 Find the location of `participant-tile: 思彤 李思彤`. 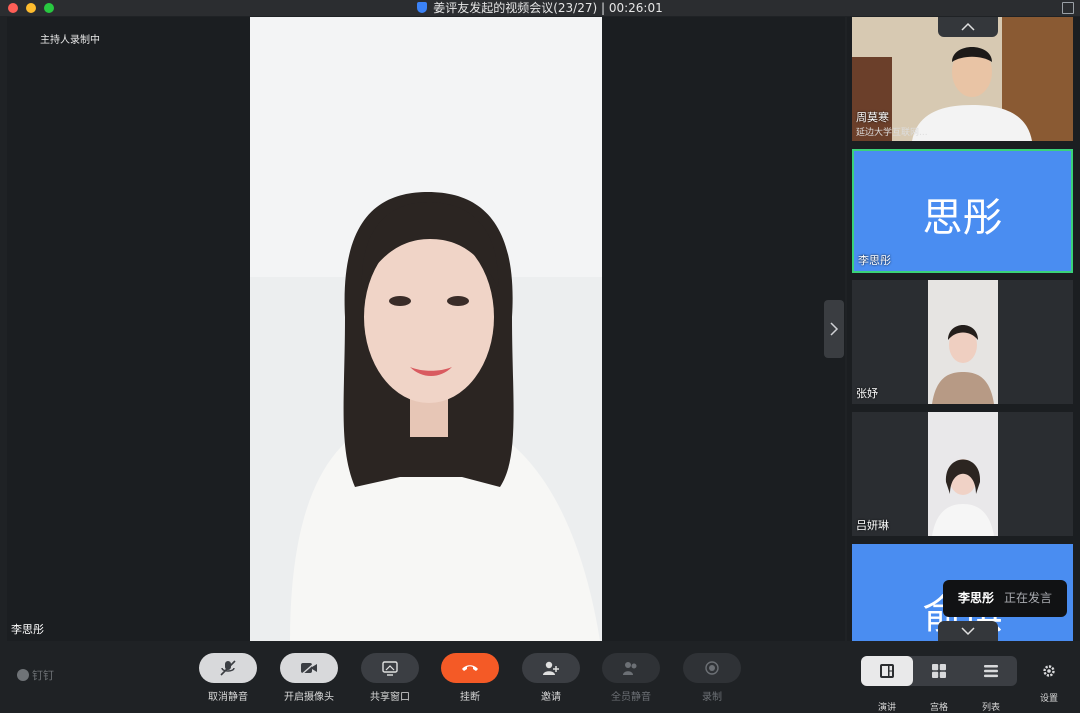

participant-tile: 思彤 李思彤 is located at coordinates (962, 211).